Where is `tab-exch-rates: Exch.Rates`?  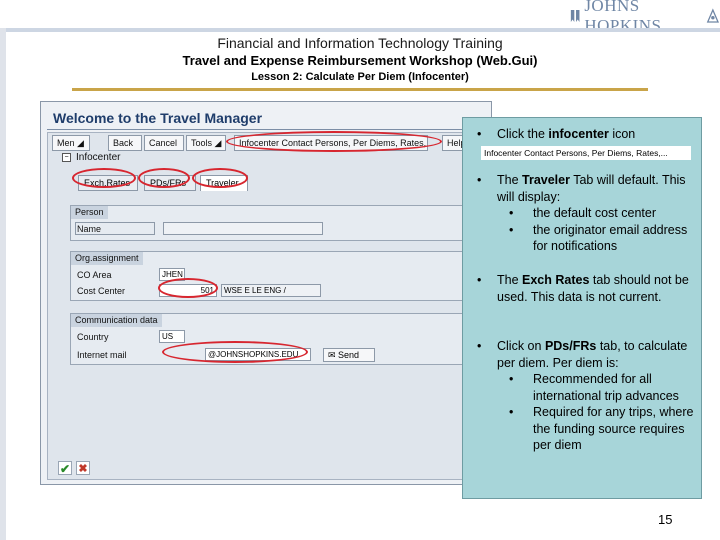
tab-exch-rates: Exch.Rates is located at coordinates (108, 183).